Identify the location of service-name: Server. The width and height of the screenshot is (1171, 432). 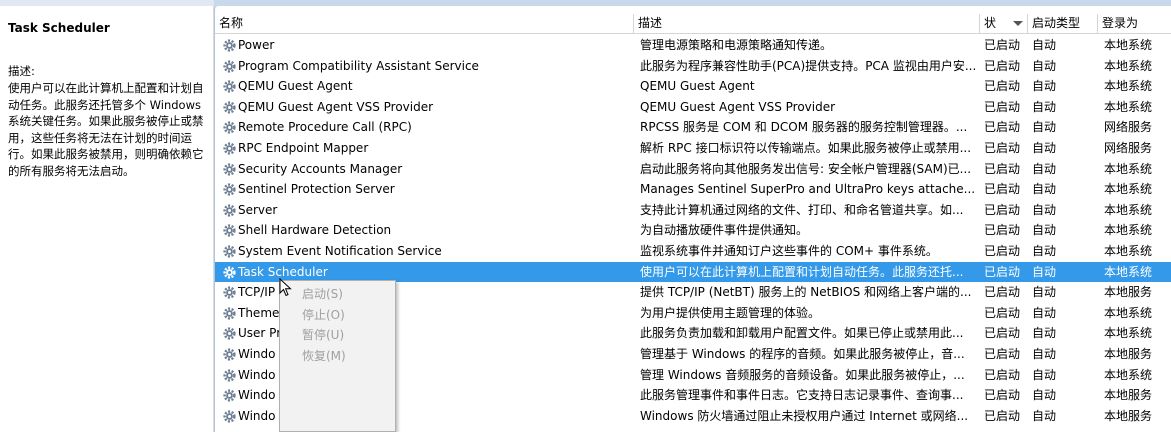
(258, 209).